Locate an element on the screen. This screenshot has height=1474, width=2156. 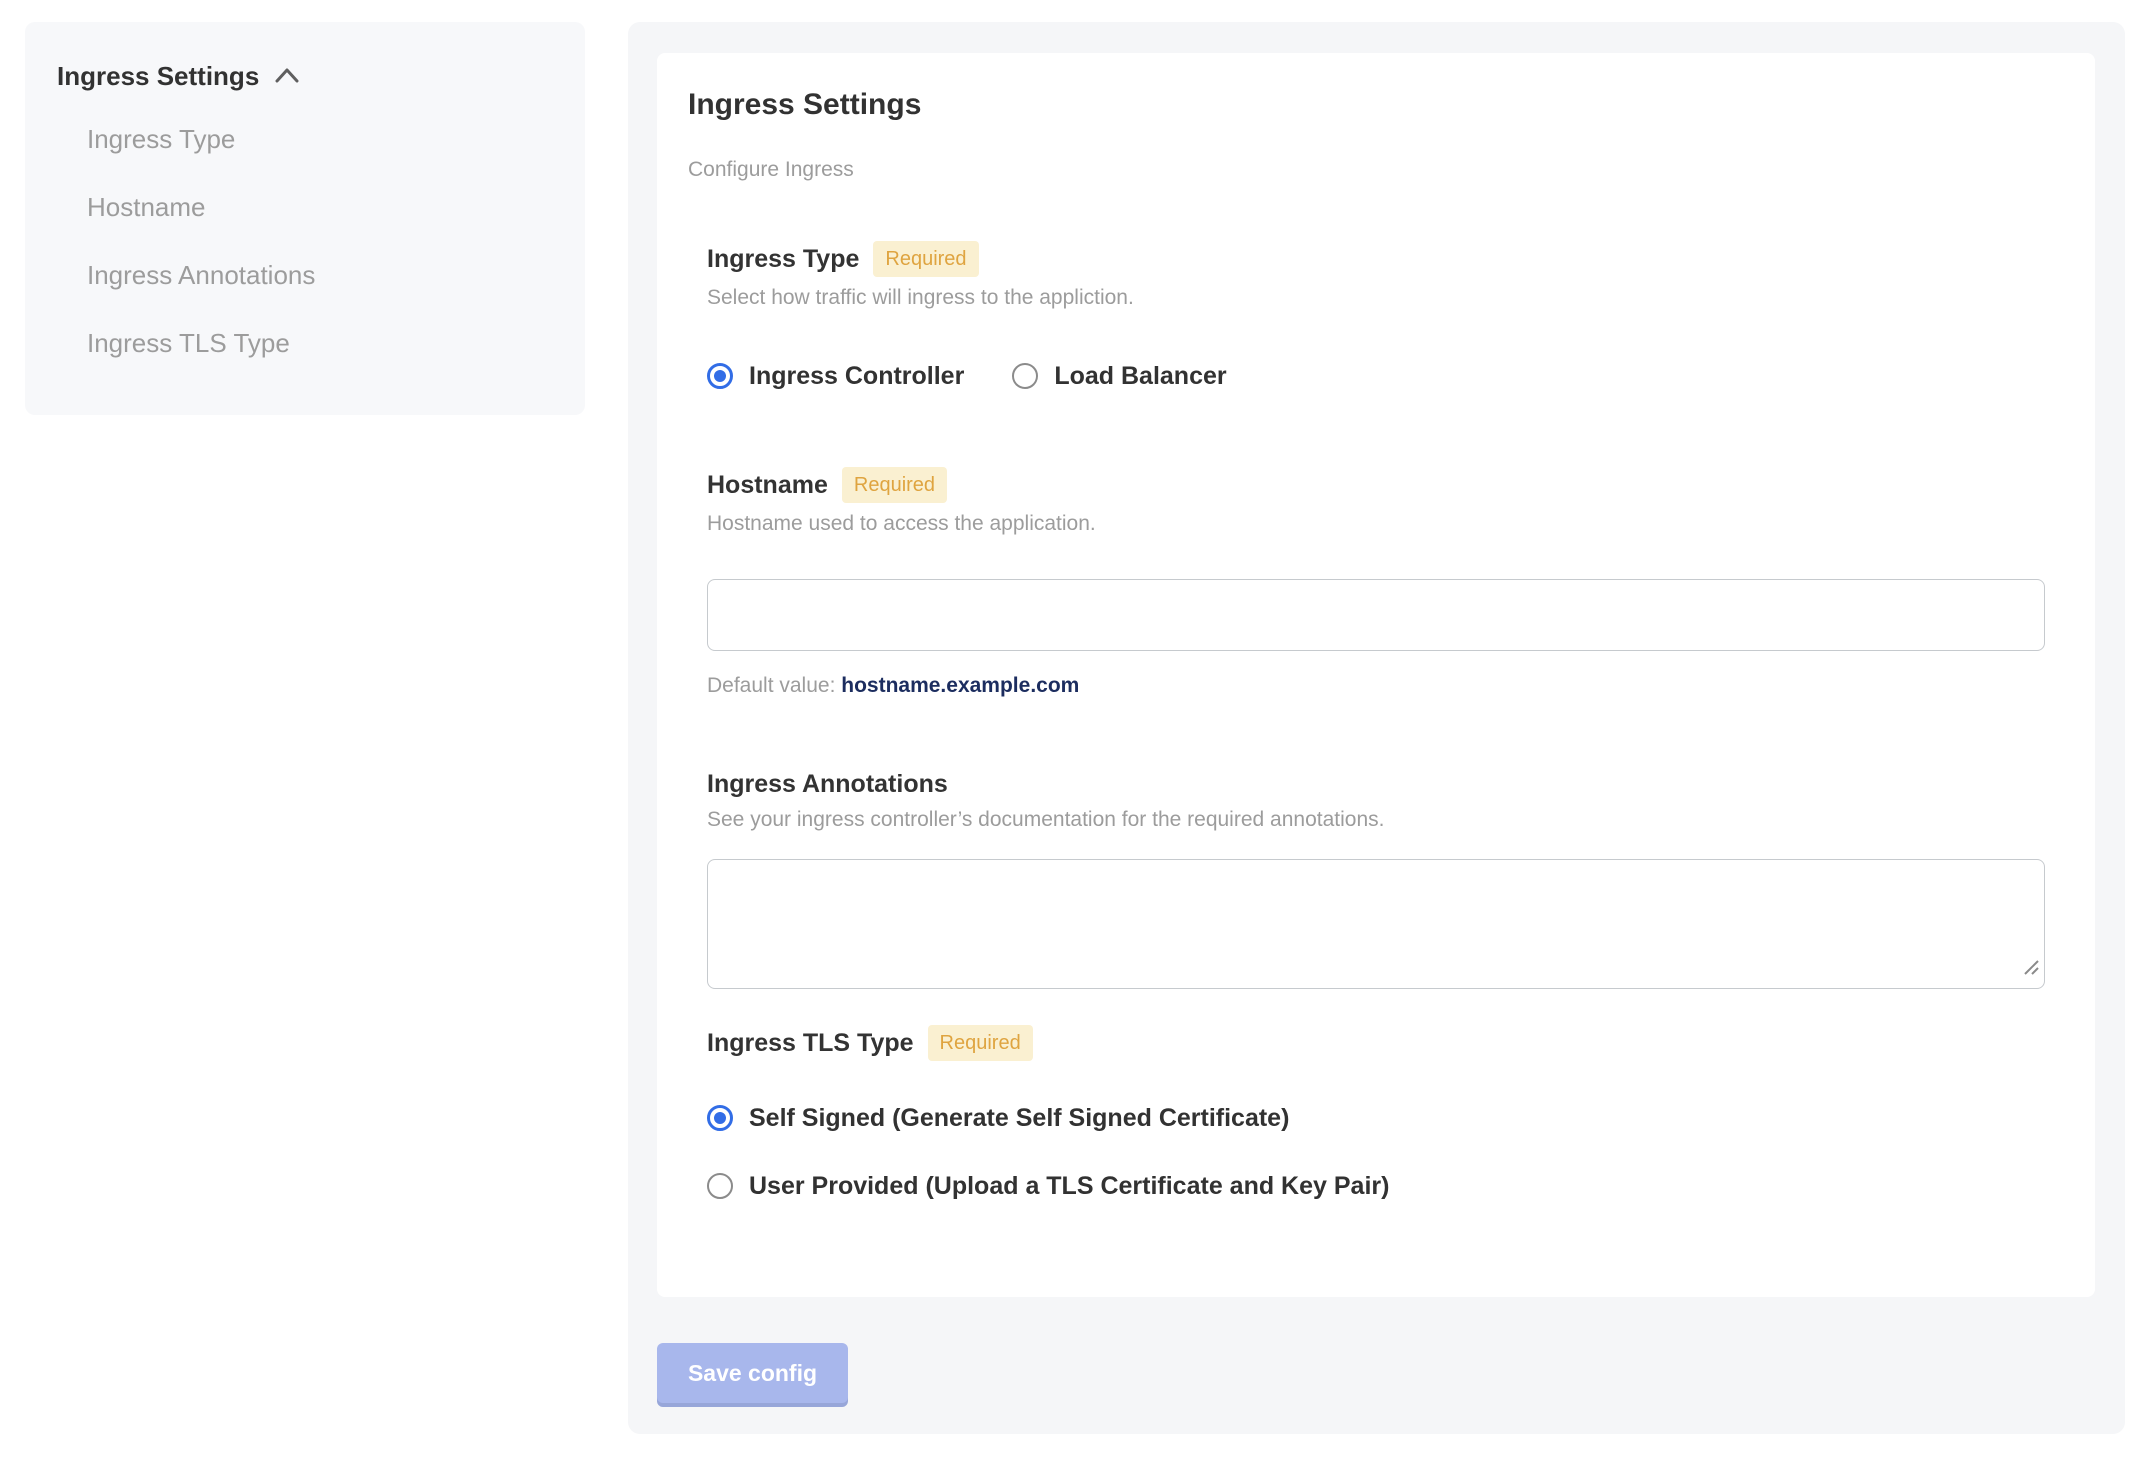
page-title: Ingress Settings is located at coordinates (805, 104).